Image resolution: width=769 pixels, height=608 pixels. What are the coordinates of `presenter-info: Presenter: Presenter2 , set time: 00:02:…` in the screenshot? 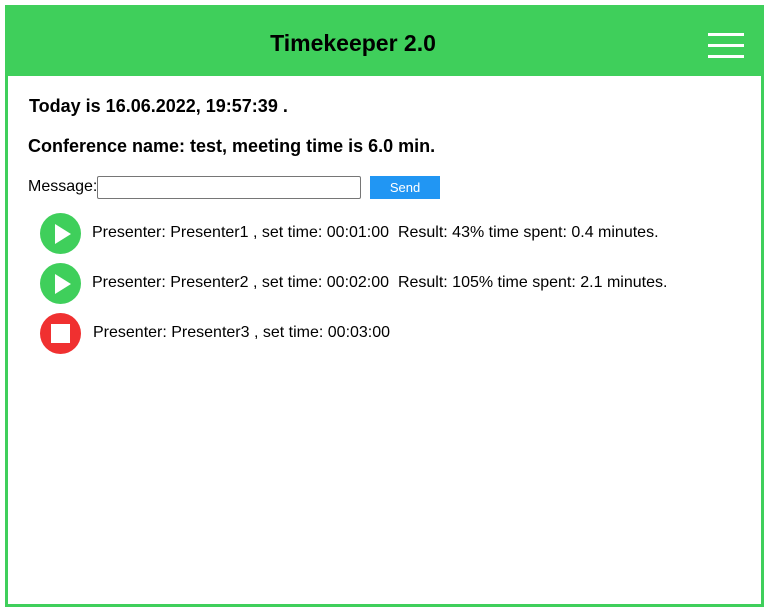 It's located at (380, 282).